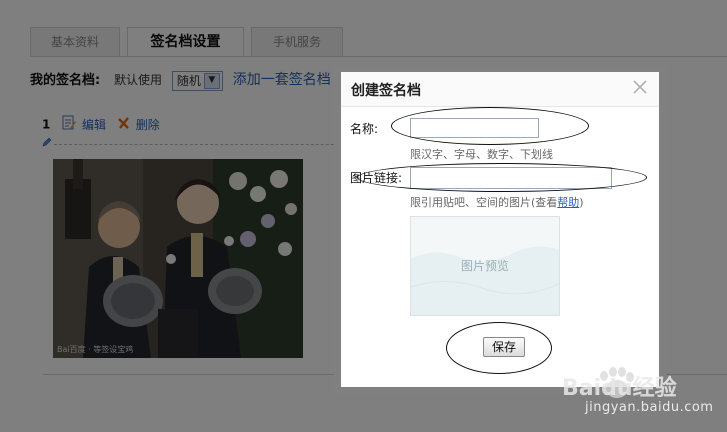 This screenshot has height=432, width=727. I want to click on help-link: 帮助, so click(568, 202).